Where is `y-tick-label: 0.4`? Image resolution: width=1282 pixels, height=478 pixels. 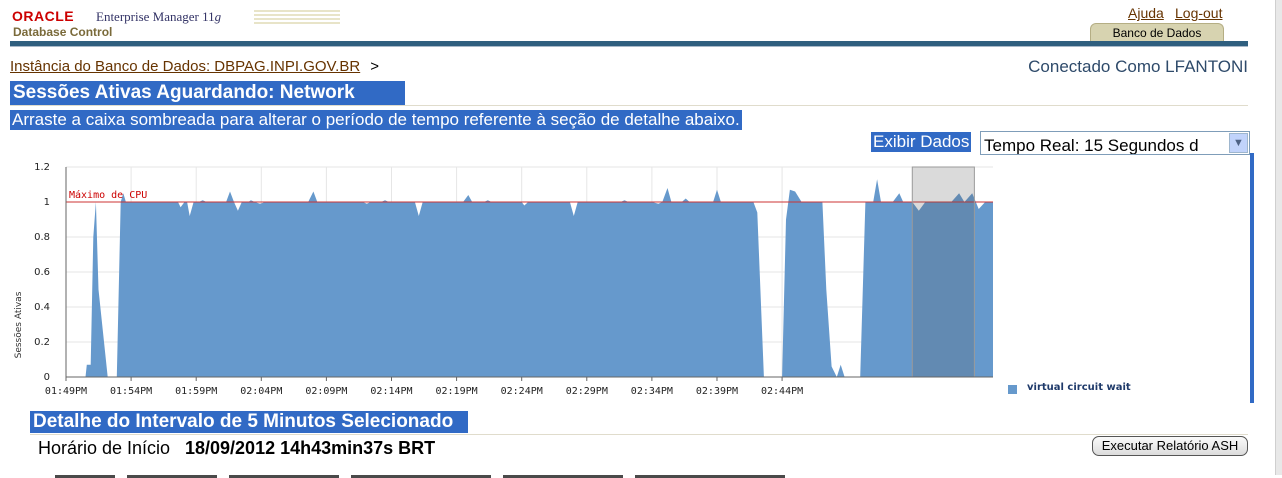
y-tick-label: 0.4 is located at coordinates (42, 307).